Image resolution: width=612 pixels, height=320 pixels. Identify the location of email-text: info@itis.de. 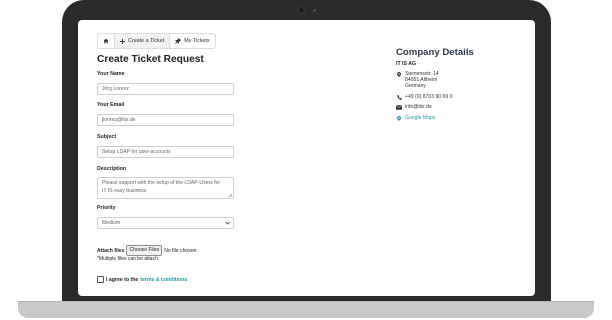
(418, 107).